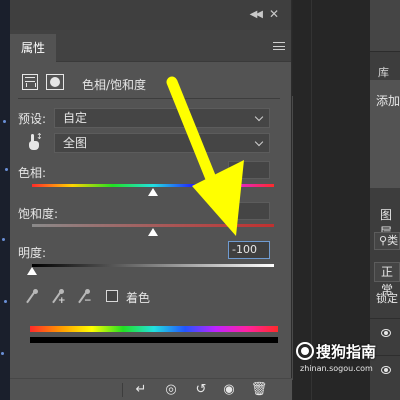 This screenshot has height=400, width=400. Describe the element at coordinates (153, 185) in the screenshot. I see `hue-slider-track` at that location.